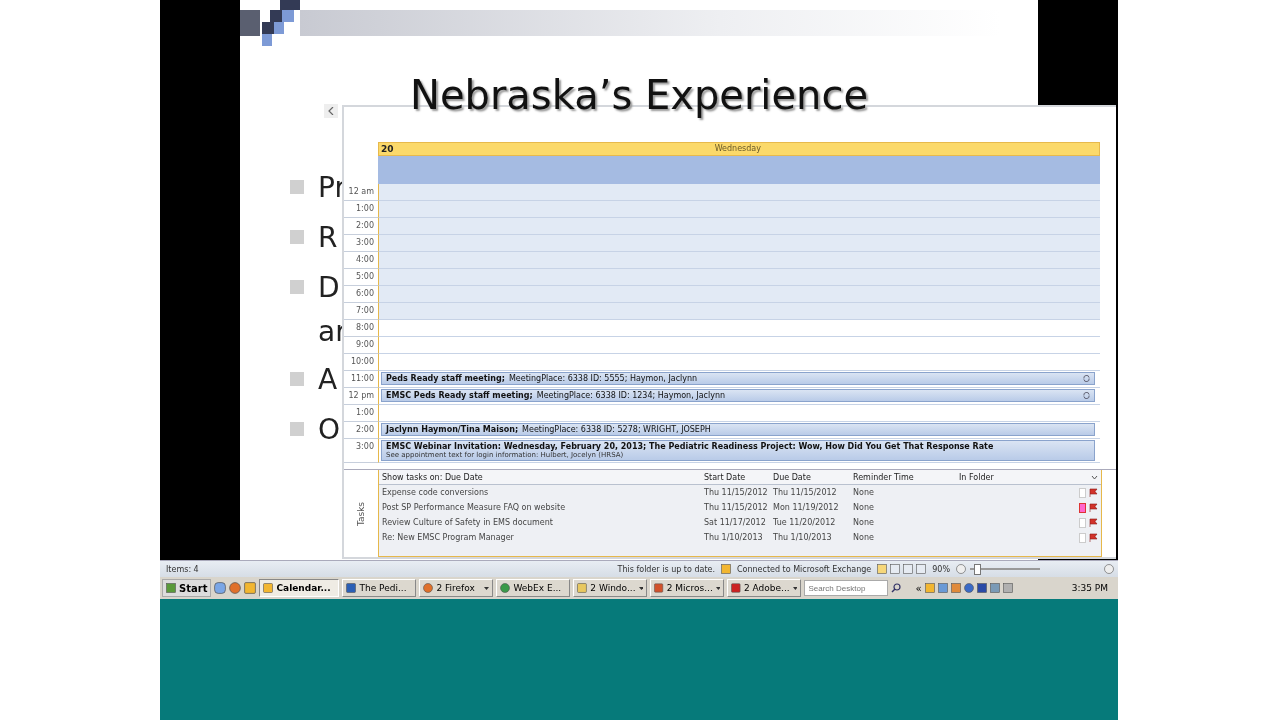  What do you see at coordinates (328, 237) in the screenshot?
I see `bullet-text: R` at bounding box center [328, 237].